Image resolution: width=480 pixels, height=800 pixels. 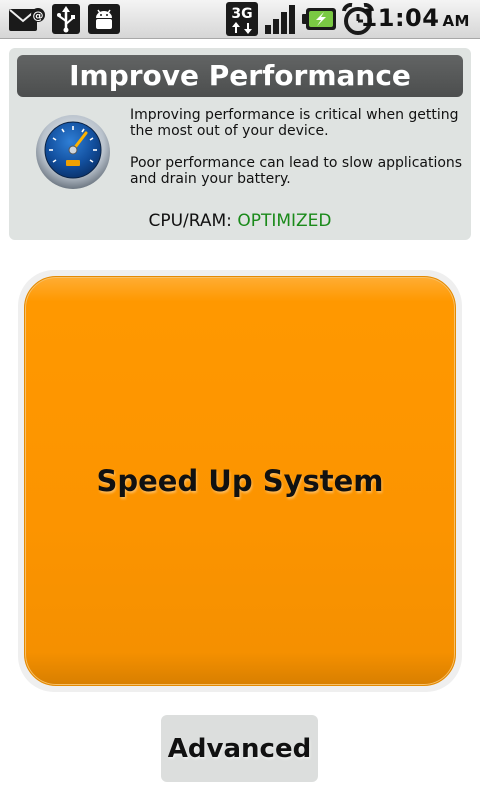 I want to click on panel-title: Improve Performance, so click(x=240, y=76).